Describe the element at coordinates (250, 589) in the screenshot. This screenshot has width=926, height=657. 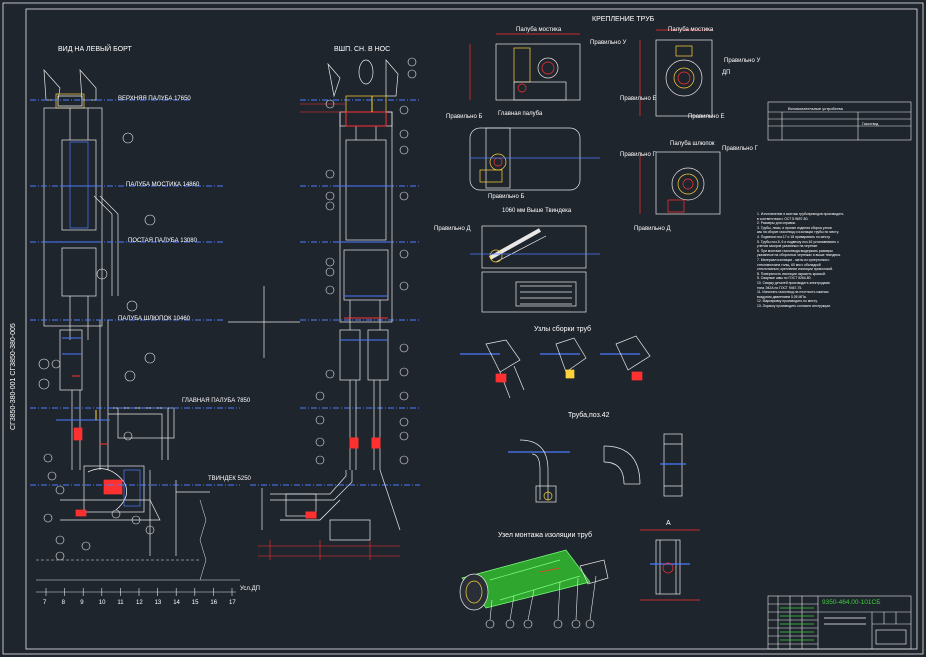
I see `scale-unit-label: Усл.ДП` at that location.